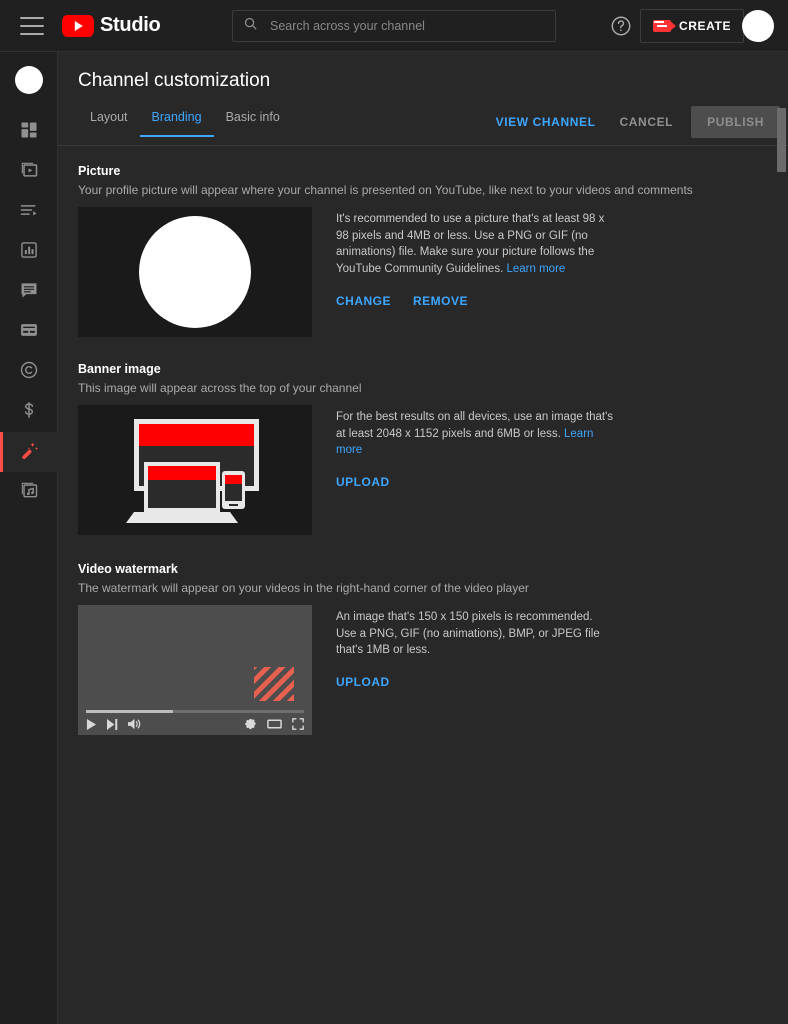  What do you see at coordinates (112, 724) in the screenshot?
I see `next-track-icon` at bounding box center [112, 724].